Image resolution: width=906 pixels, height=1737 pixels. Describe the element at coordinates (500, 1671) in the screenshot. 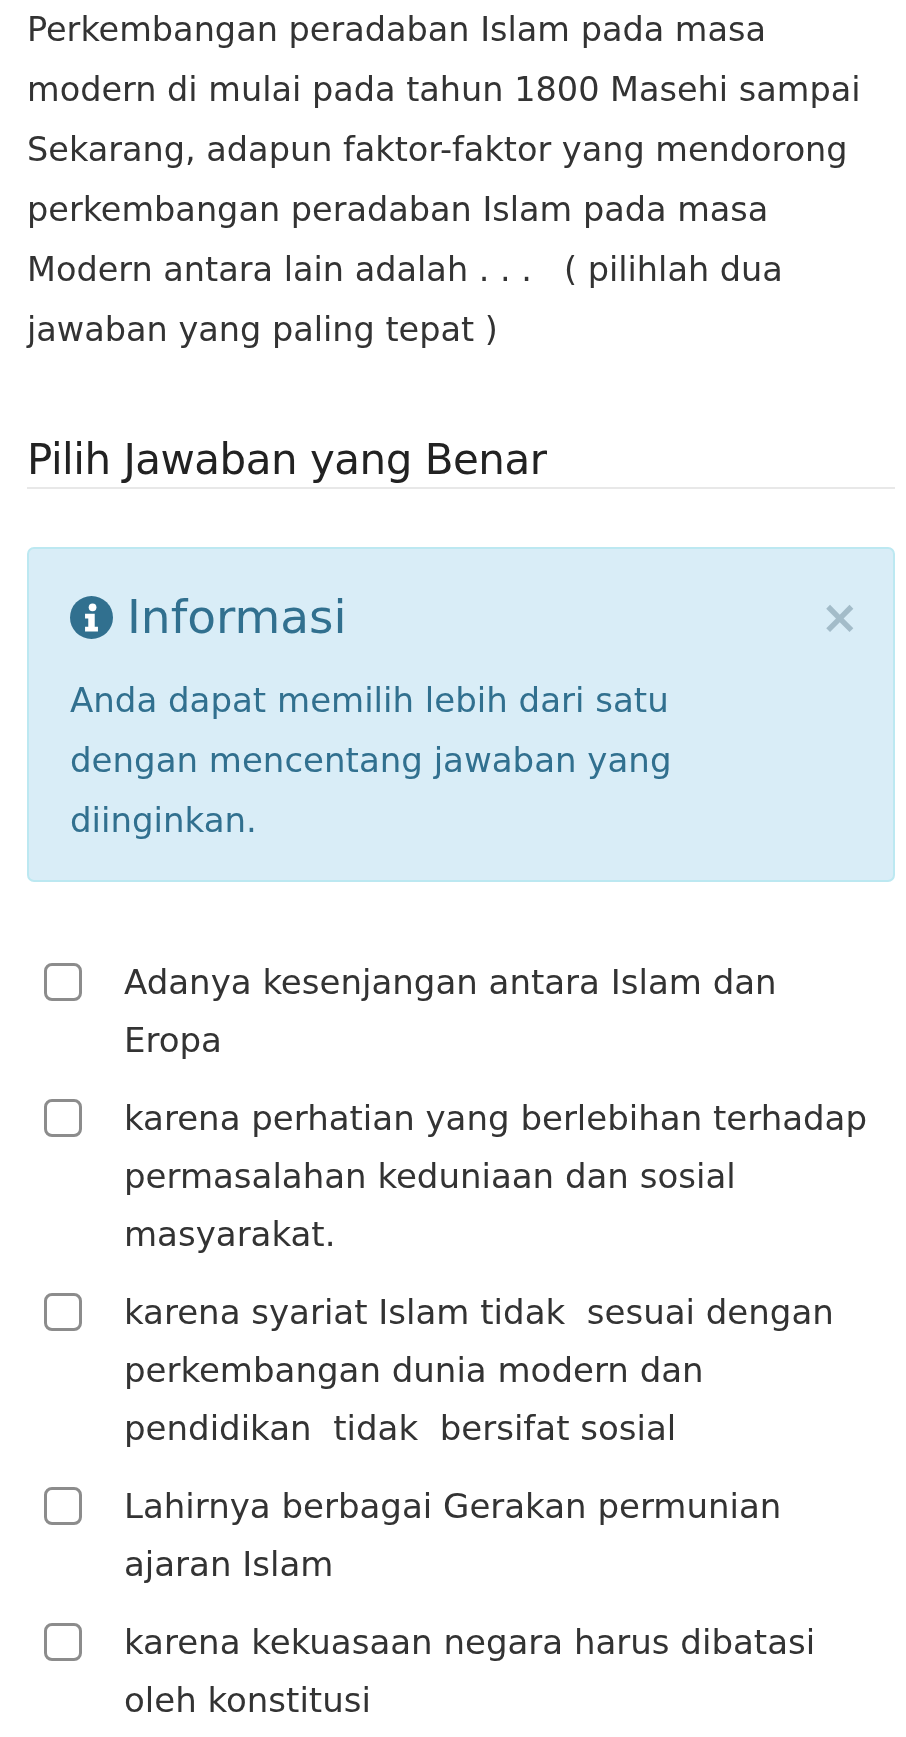

I see `option-label: karena kekuasaan negara harus dibatasi oleh konstitusi` at that location.